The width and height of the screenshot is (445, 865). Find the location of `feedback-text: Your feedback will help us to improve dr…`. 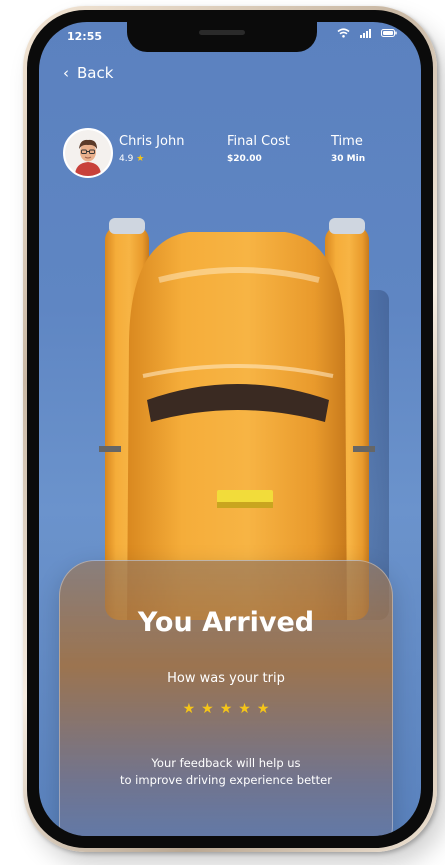

feedback-text: Your feedback will help us to improve dr… is located at coordinates (226, 772).